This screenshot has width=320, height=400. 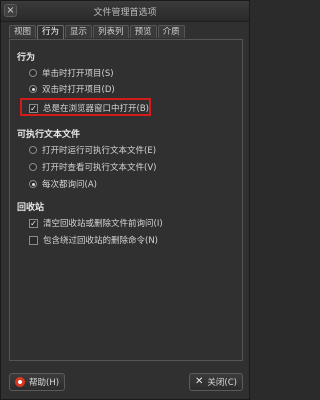 I want to click on confirm-trash-label: 清空回收站或删除文件前询问(I), so click(x=103, y=224).